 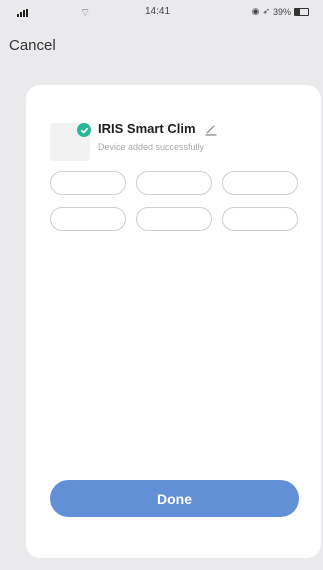 What do you see at coordinates (266, 11) in the screenshot?
I see `location-icon: ➶` at bounding box center [266, 11].